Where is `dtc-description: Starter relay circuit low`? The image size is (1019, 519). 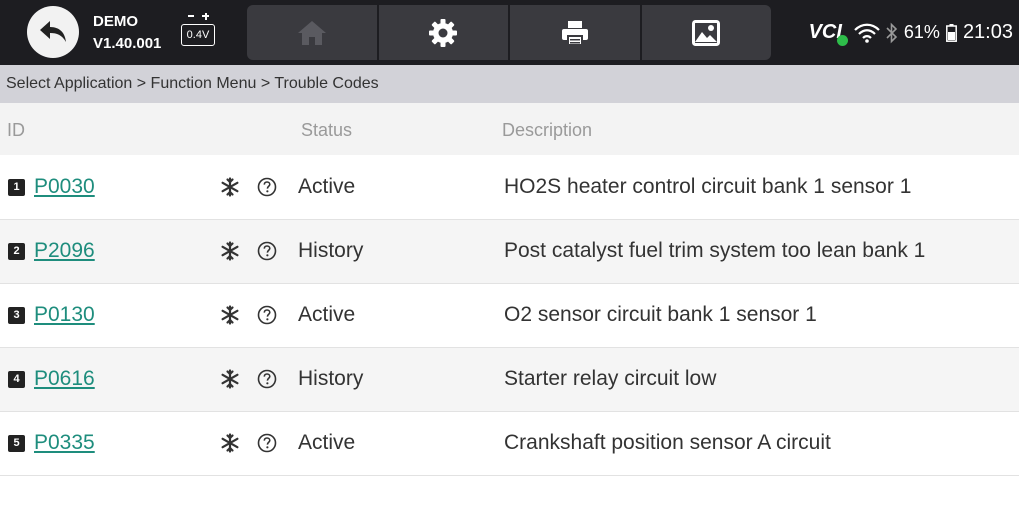
dtc-description: Starter relay circuit low is located at coordinates (610, 378).